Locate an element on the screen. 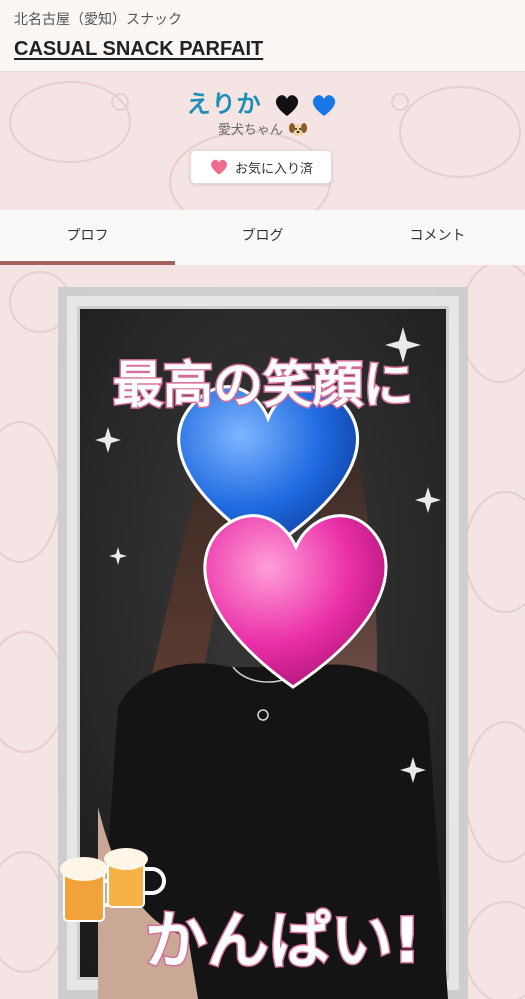 Image resolution: width=525 pixels, height=999 pixels. cast-subtitle-row: 愛犬ちゃん is located at coordinates (262, 130).